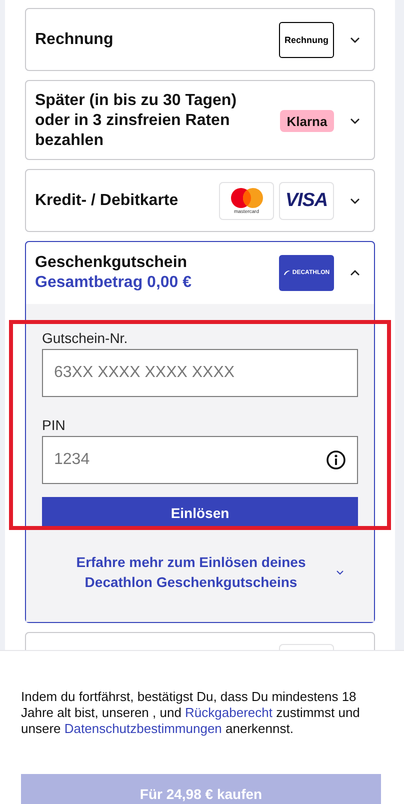  What do you see at coordinates (74, 40) in the screenshot?
I see `payment-title: Rechnung` at bounding box center [74, 40].